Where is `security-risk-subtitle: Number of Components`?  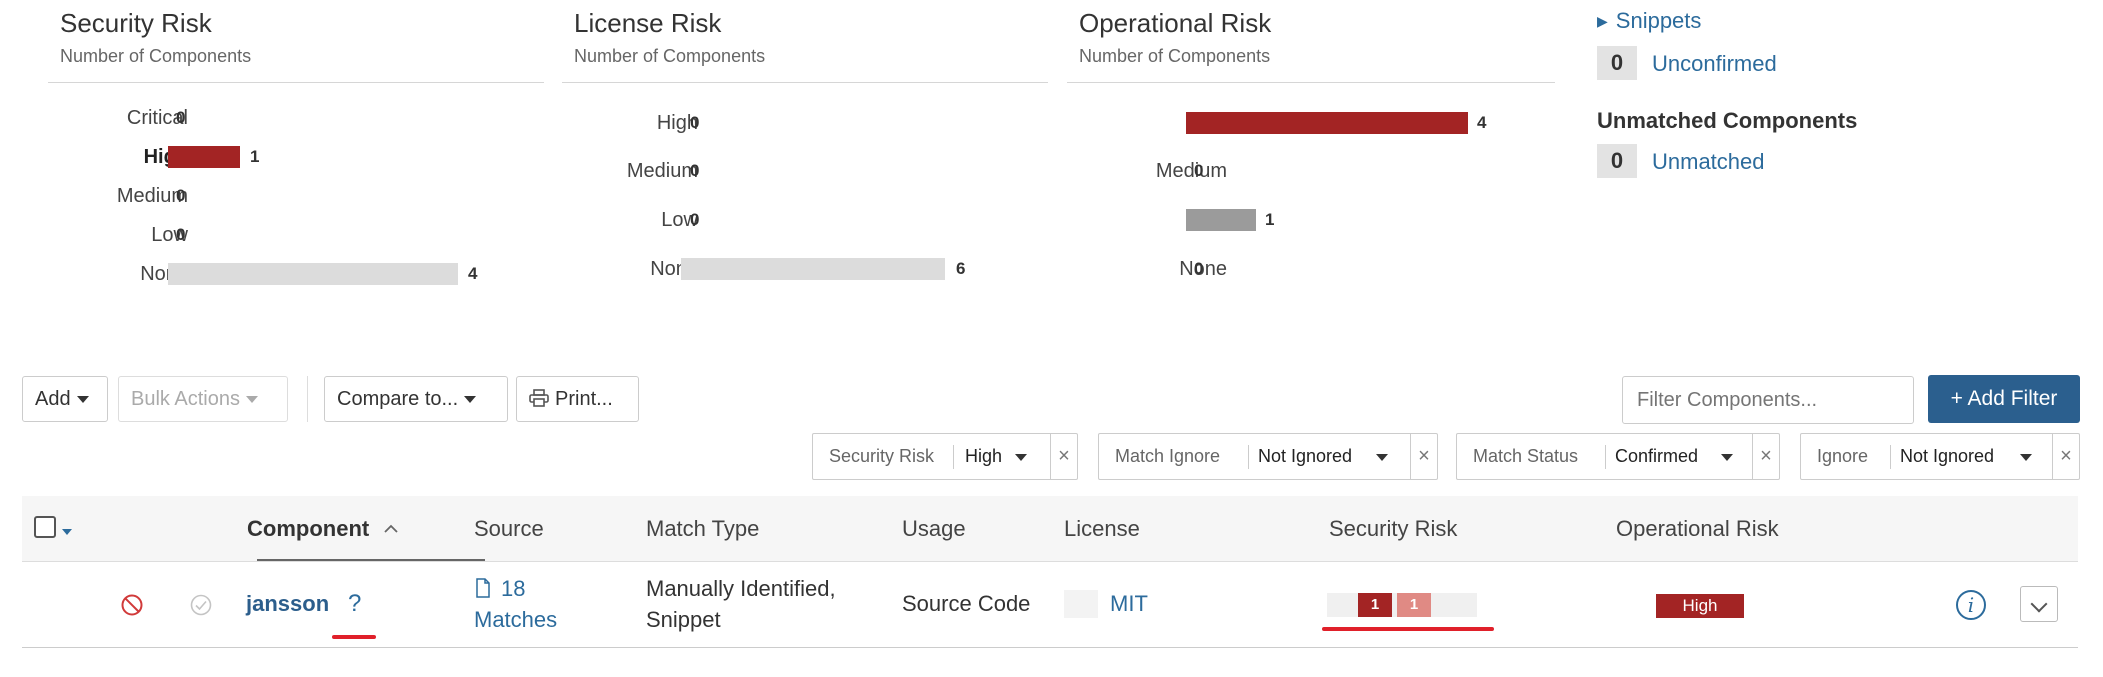 security-risk-subtitle: Number of Components is located at coordinates (156, 56).